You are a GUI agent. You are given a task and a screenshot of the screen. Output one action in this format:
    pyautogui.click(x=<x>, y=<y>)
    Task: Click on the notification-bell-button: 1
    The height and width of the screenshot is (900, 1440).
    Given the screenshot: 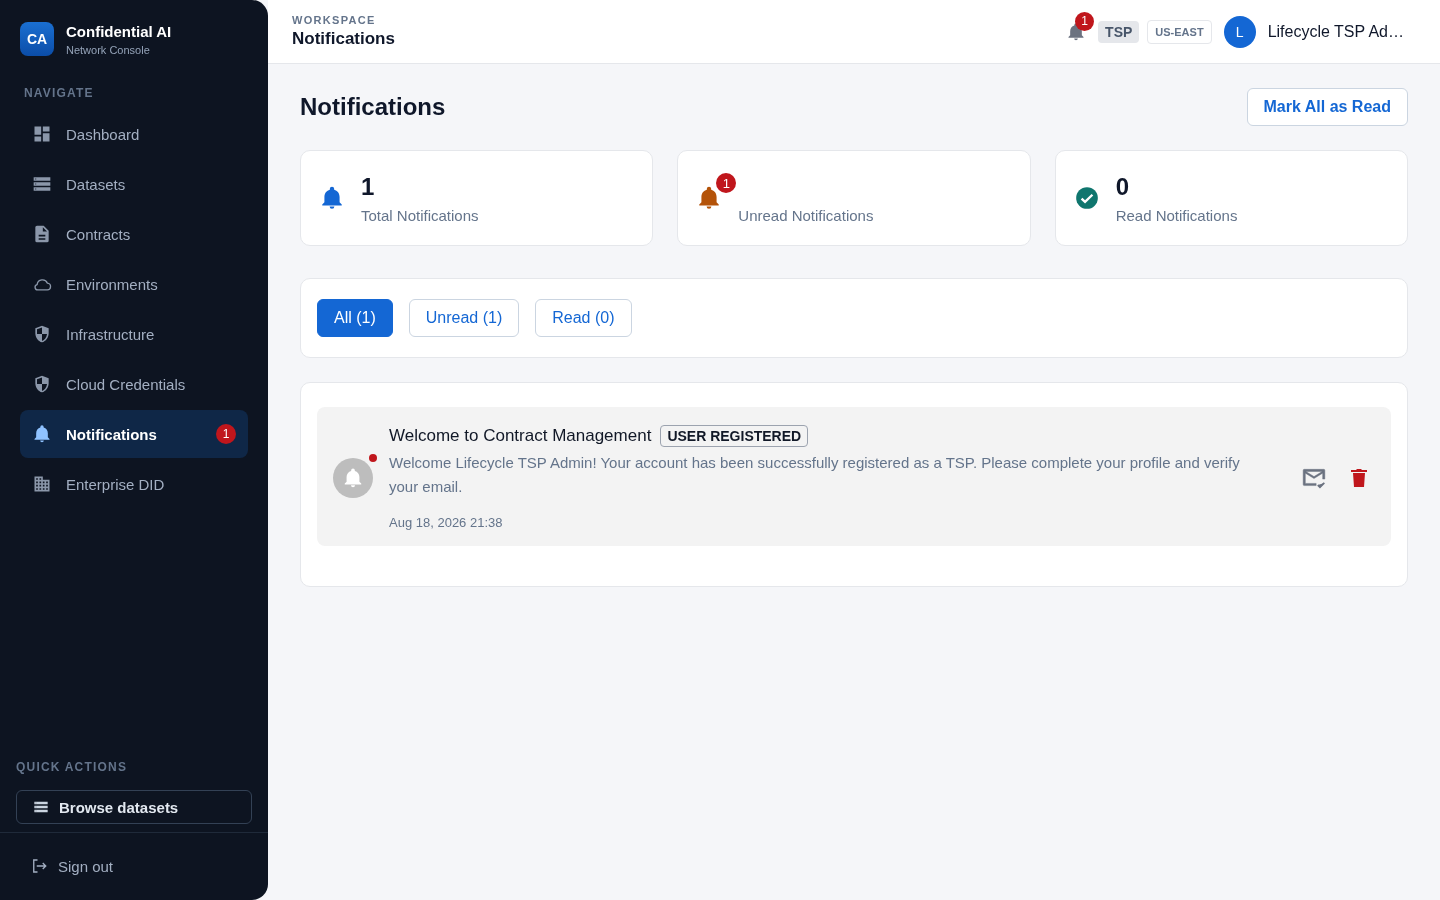 What is the action you would take?
    pyautogui.click(x=1080, y=26)
    